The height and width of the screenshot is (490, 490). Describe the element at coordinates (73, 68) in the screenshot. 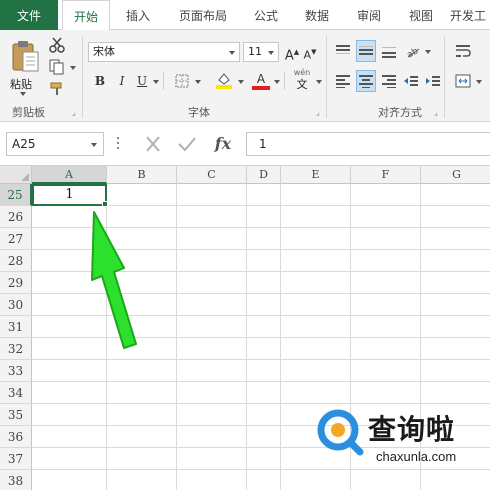

I see `copy-dropdown-arrow-icon` at that location.